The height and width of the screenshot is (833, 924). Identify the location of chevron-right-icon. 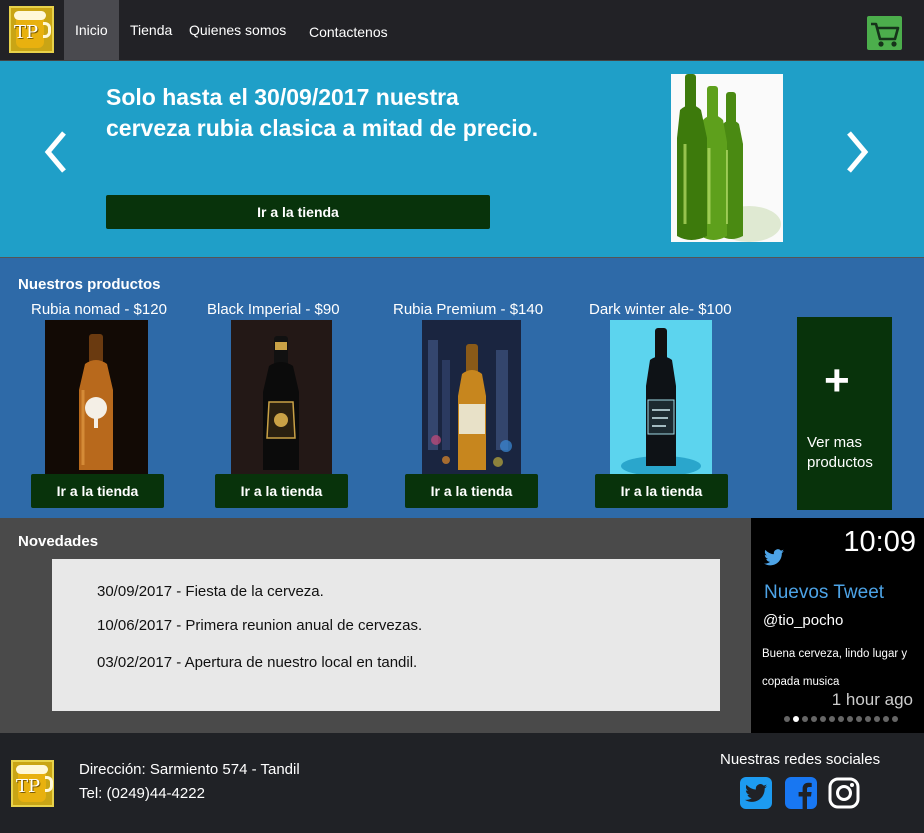
(858, 154).